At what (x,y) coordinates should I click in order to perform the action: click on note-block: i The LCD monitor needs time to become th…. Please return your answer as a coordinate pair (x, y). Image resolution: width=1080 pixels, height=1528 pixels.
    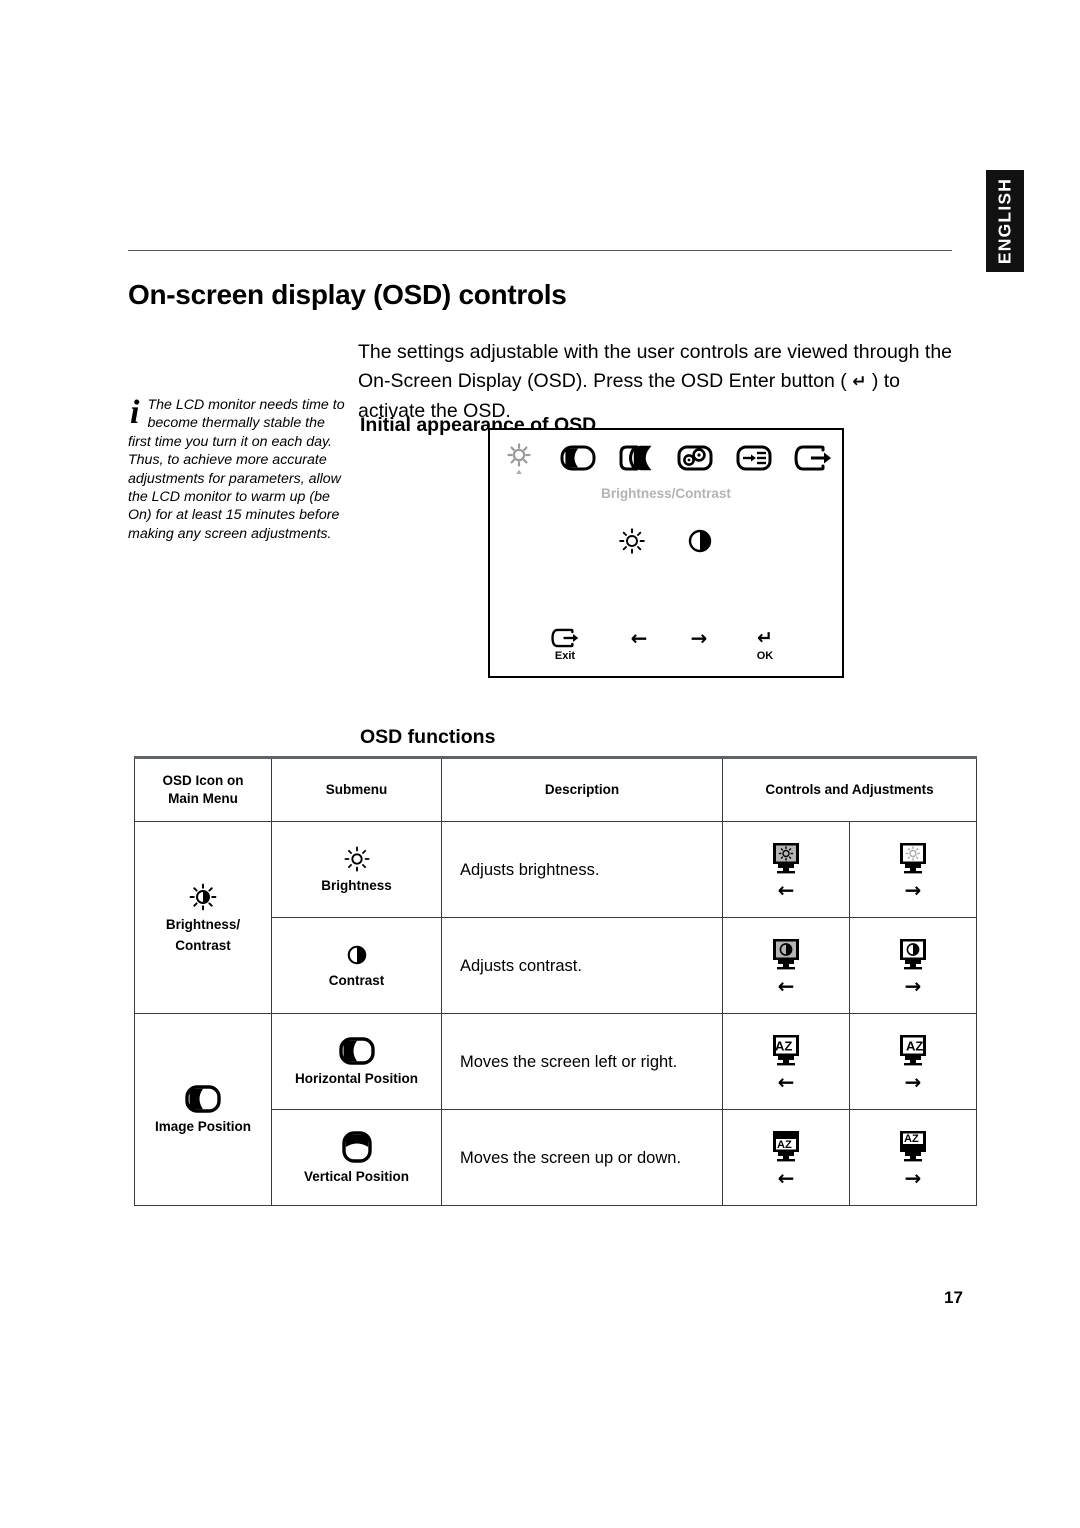
    Looking at the image, I should click on (237, 469).